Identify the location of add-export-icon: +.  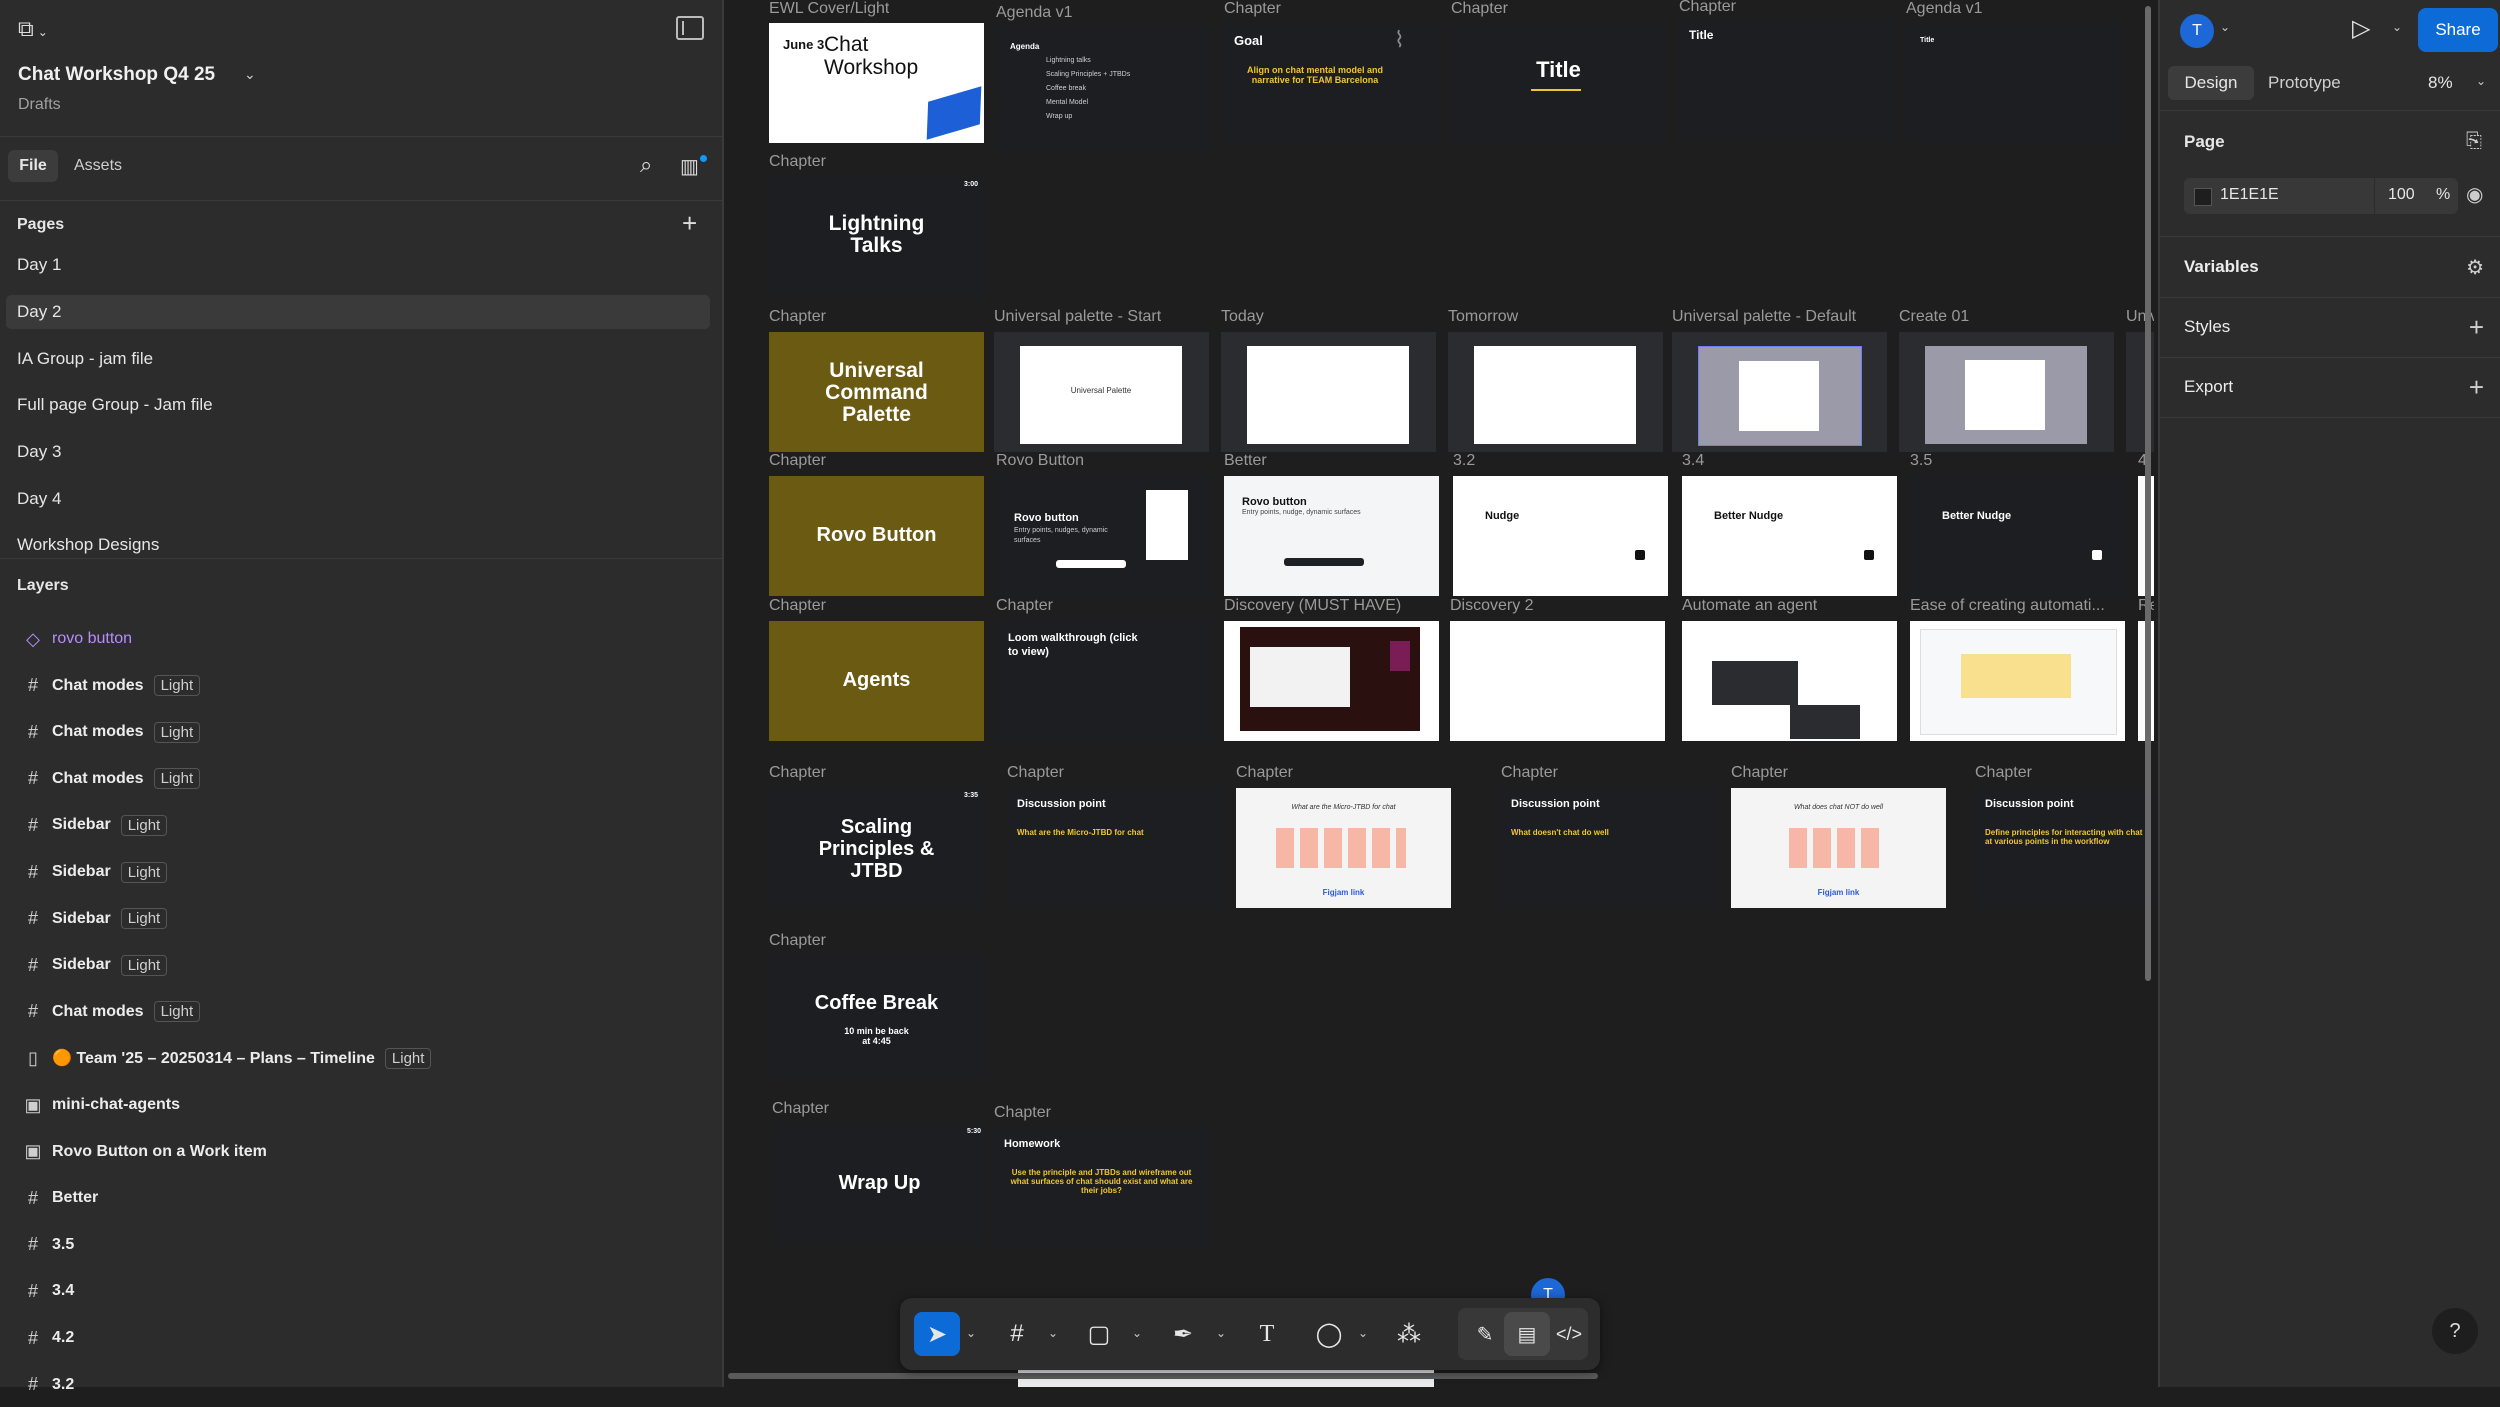
(2476, 387).